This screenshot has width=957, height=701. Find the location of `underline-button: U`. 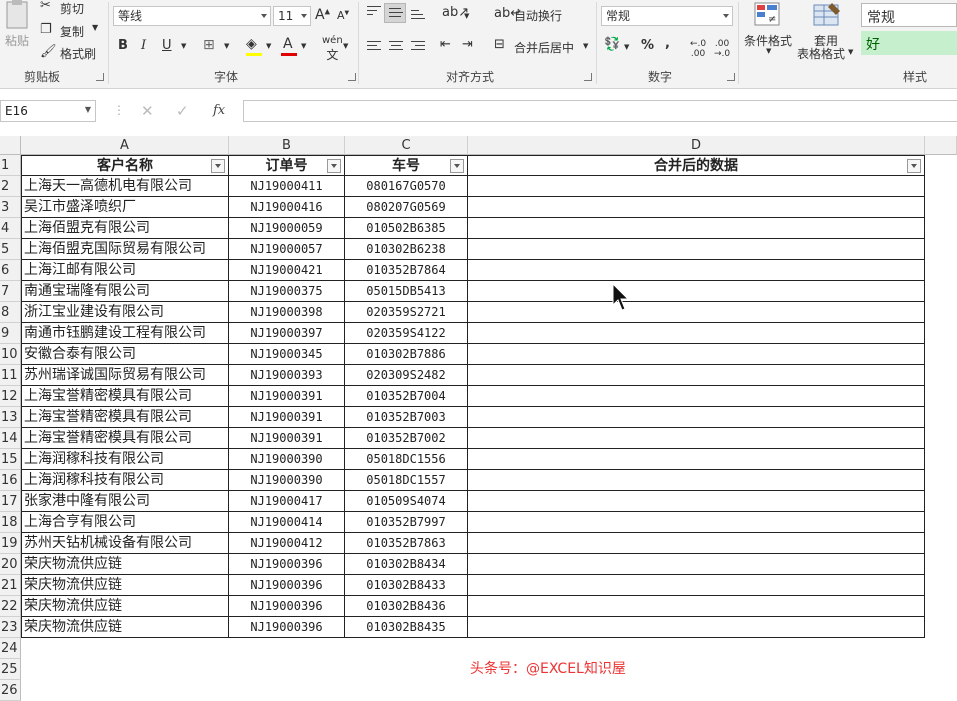

underline-button: U is located at coordinates (167, 45).